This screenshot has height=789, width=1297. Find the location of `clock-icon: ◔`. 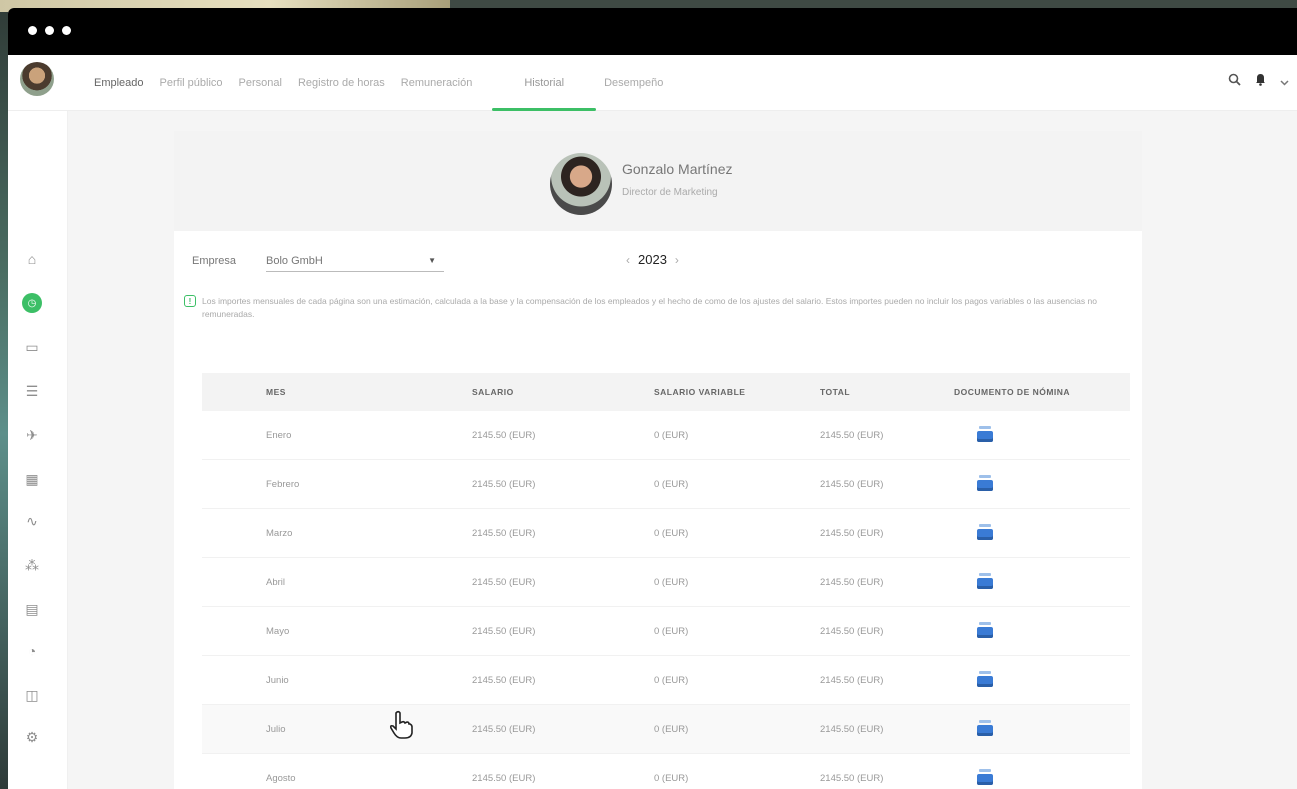

clock-icon: ◔ is located at coordinates (32, 651).